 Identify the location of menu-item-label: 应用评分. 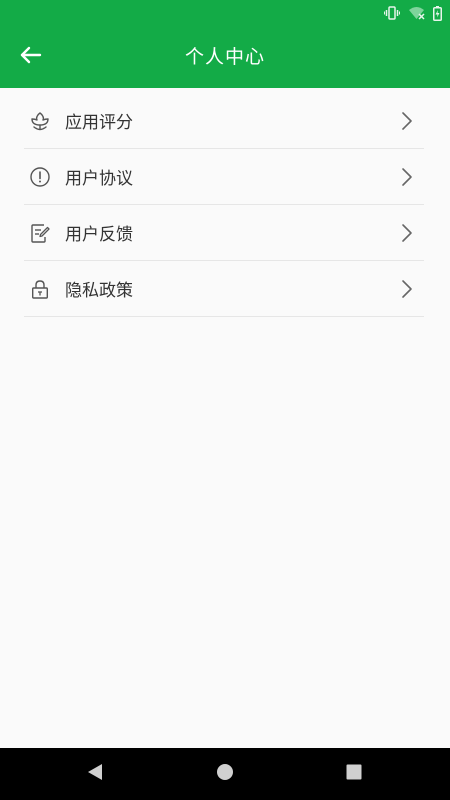
(99, 123).